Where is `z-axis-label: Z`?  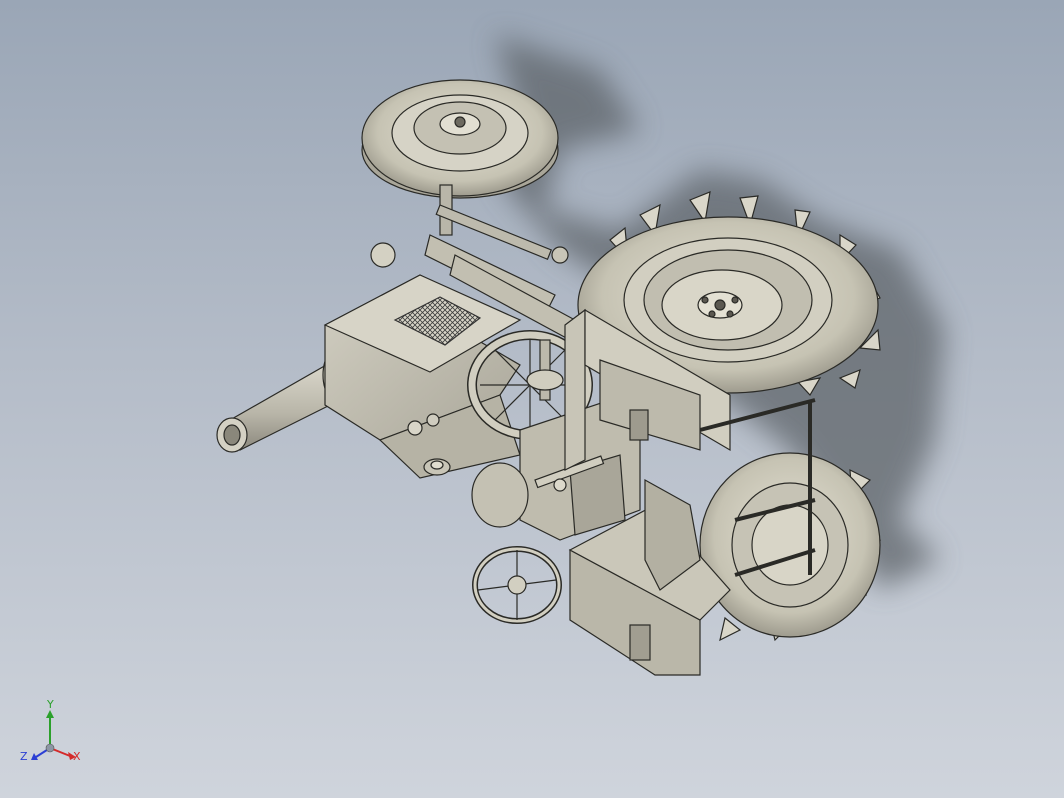 z-axis-label: Z is located at coordinates (24, 756).